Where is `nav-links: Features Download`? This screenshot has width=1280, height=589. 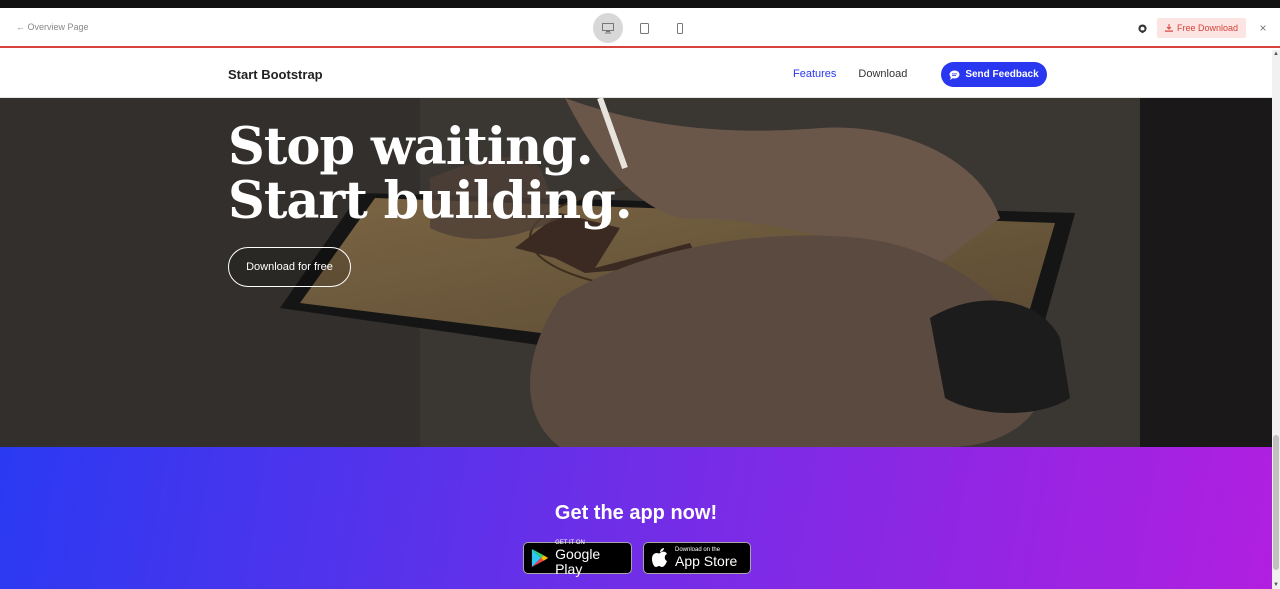
nav-links: Features Download is located at coordinates (850, 74).